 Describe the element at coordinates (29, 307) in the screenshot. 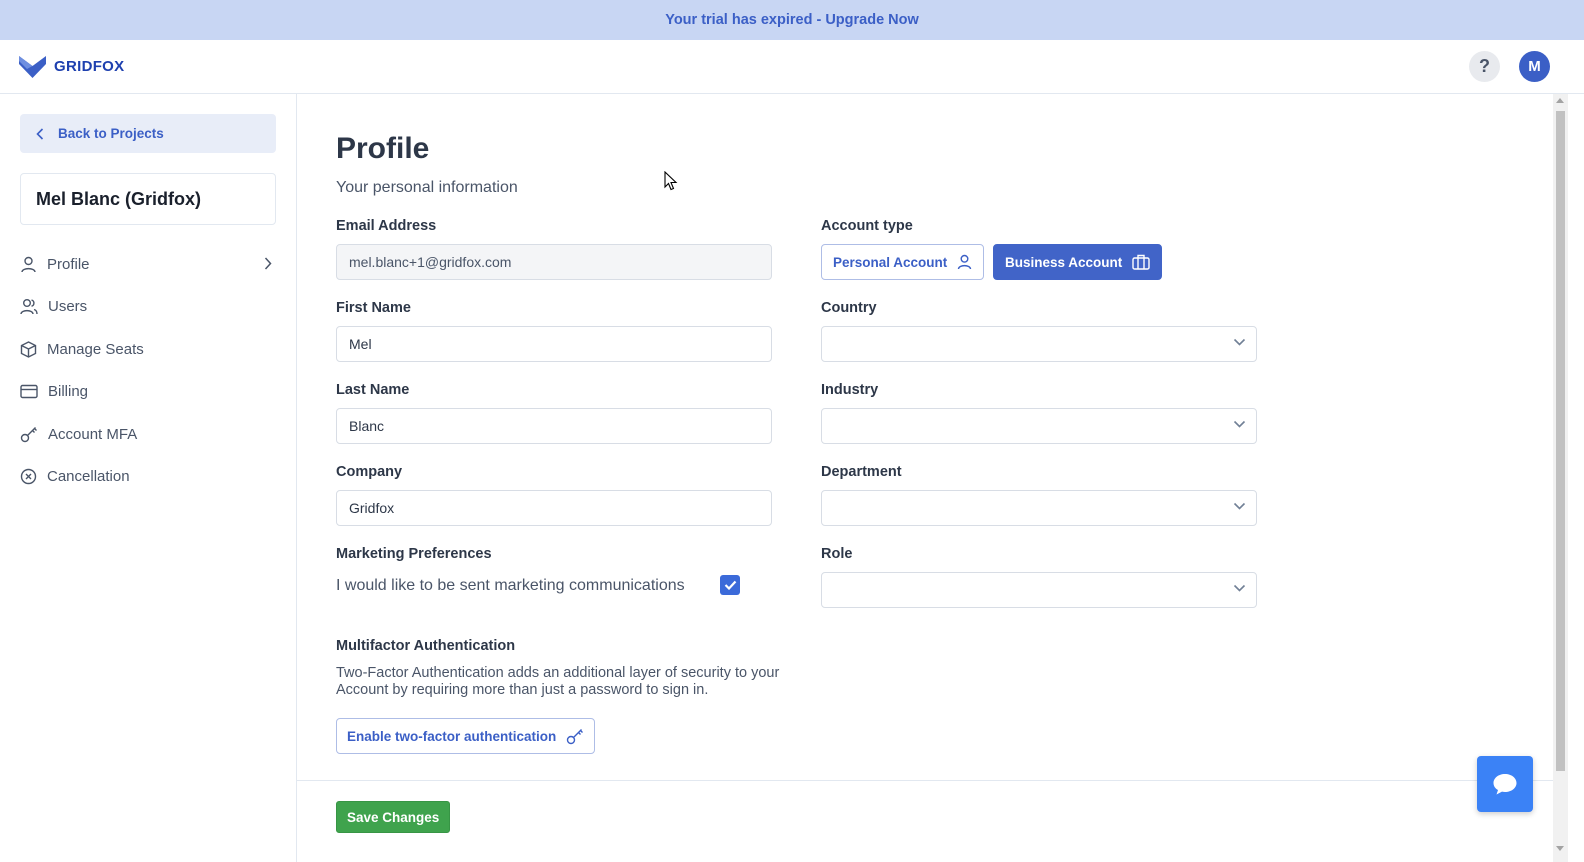

I see `users-icon` at that location.